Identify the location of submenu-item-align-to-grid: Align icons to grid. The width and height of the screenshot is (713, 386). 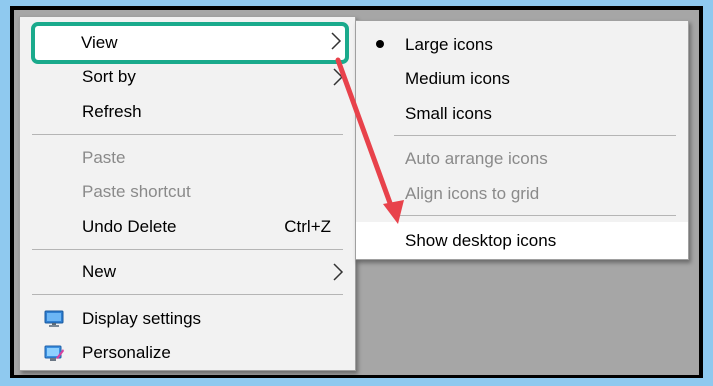
(522, 194).